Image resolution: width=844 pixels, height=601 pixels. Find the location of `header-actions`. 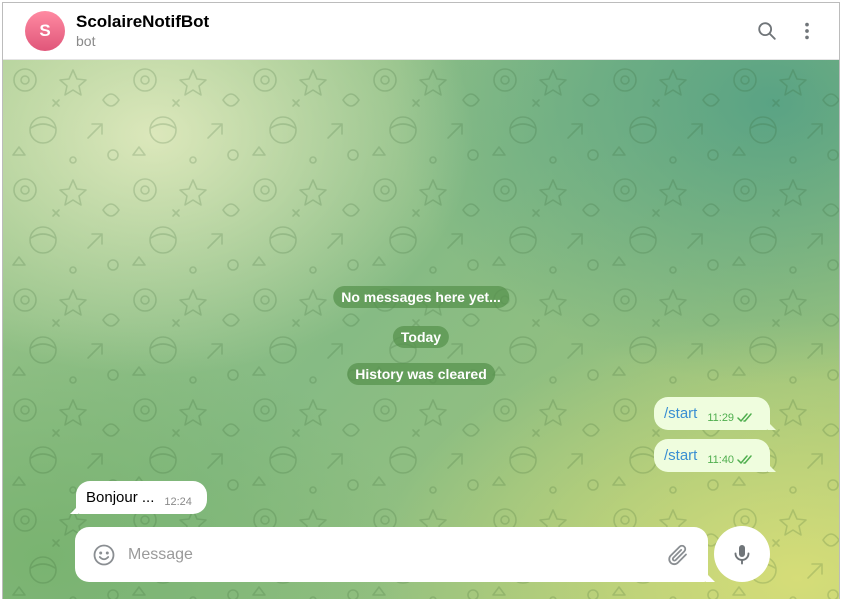

header-actions is located at coordinates (793, 31).